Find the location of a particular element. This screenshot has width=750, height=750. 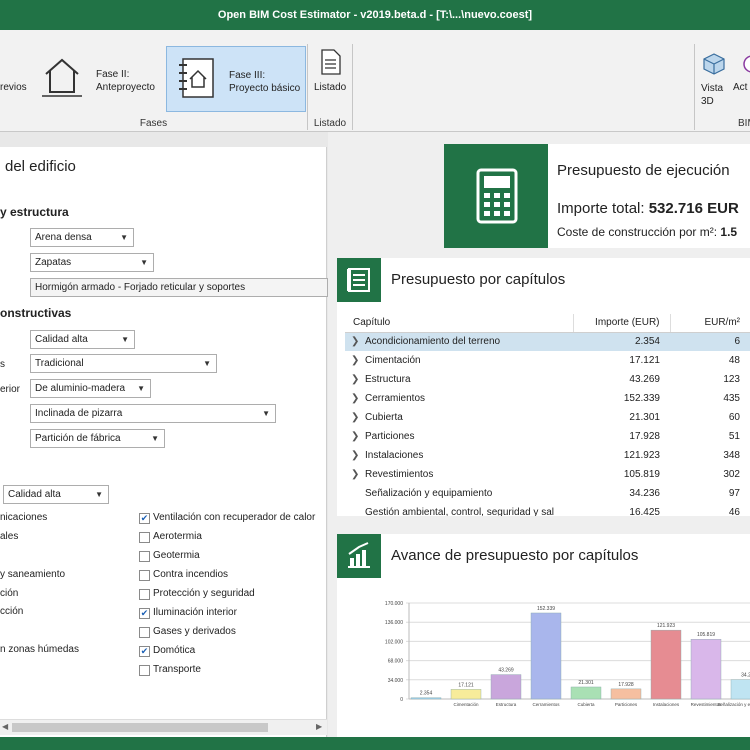

table-row: ❯ Cubierta 21.301 60 is located at coordinates (547, 417).